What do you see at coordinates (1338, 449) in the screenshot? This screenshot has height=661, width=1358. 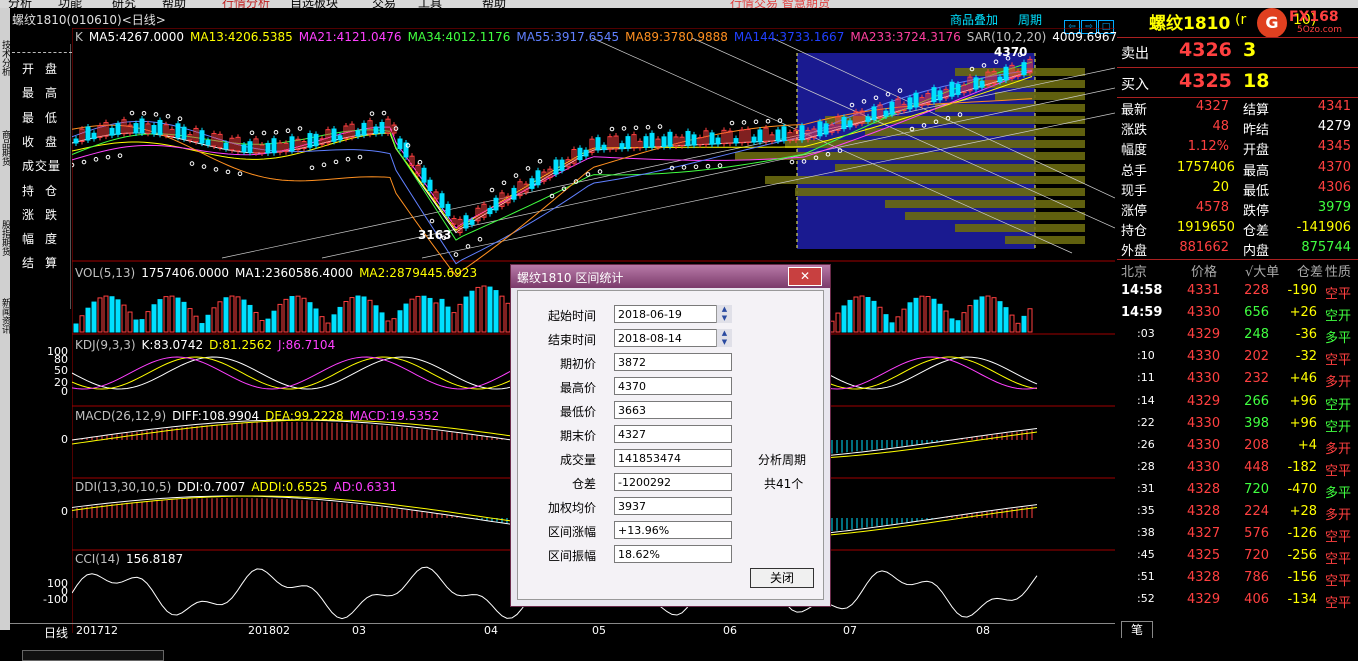 I see `tick-nature: 多开` at bounding box center [1338, 449].